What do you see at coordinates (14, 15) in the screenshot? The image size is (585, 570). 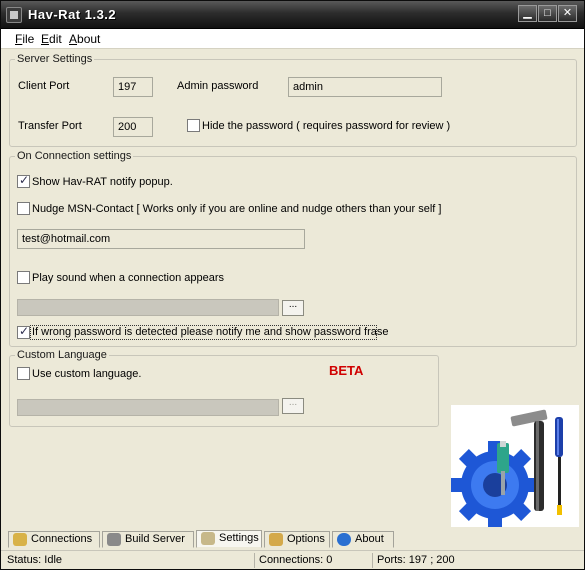 I see `app-icon` at bounding box center [14, 15].